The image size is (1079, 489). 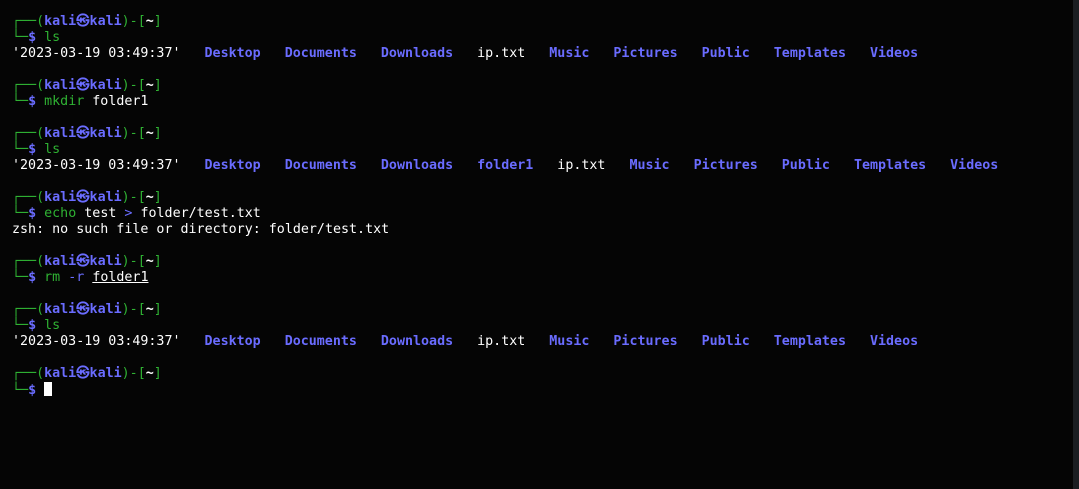 What do you see at coordinates (48, 389) in the screenshot?
I see `text-cursor` at bounding box center [48, 389].